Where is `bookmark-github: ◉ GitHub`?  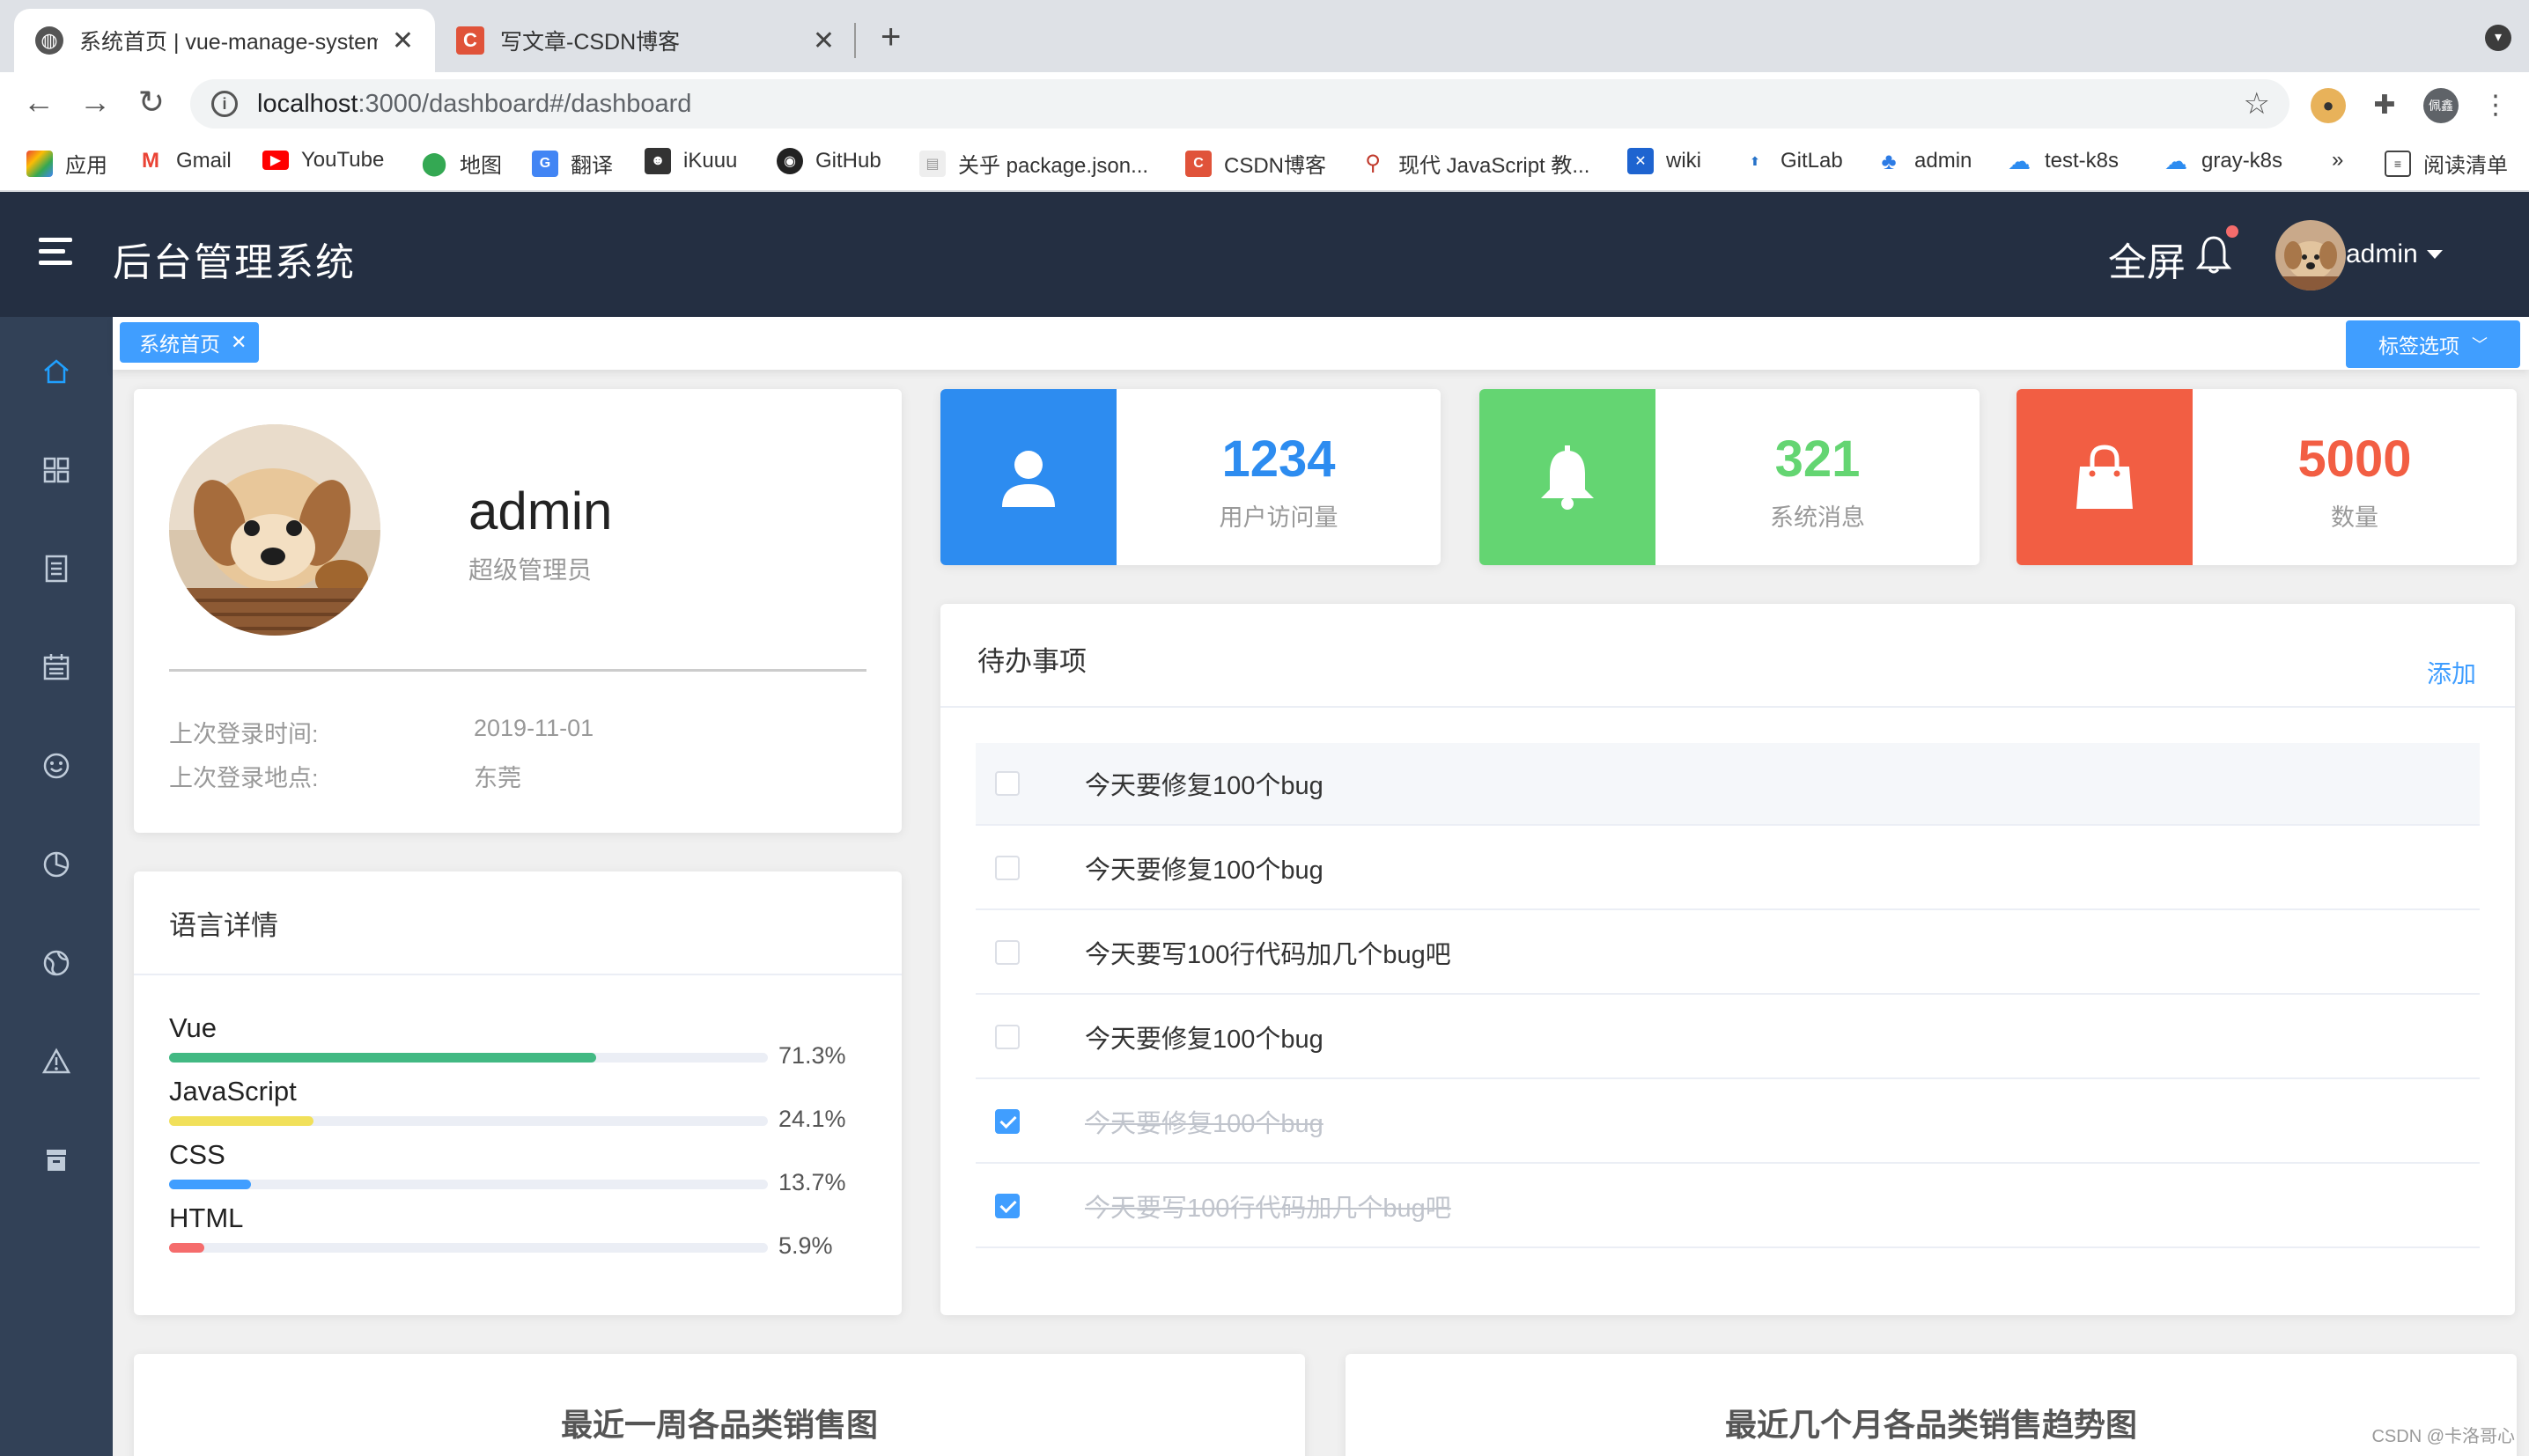 bookmark-github: ◉ GitHub is located at coordinates (829, 161).